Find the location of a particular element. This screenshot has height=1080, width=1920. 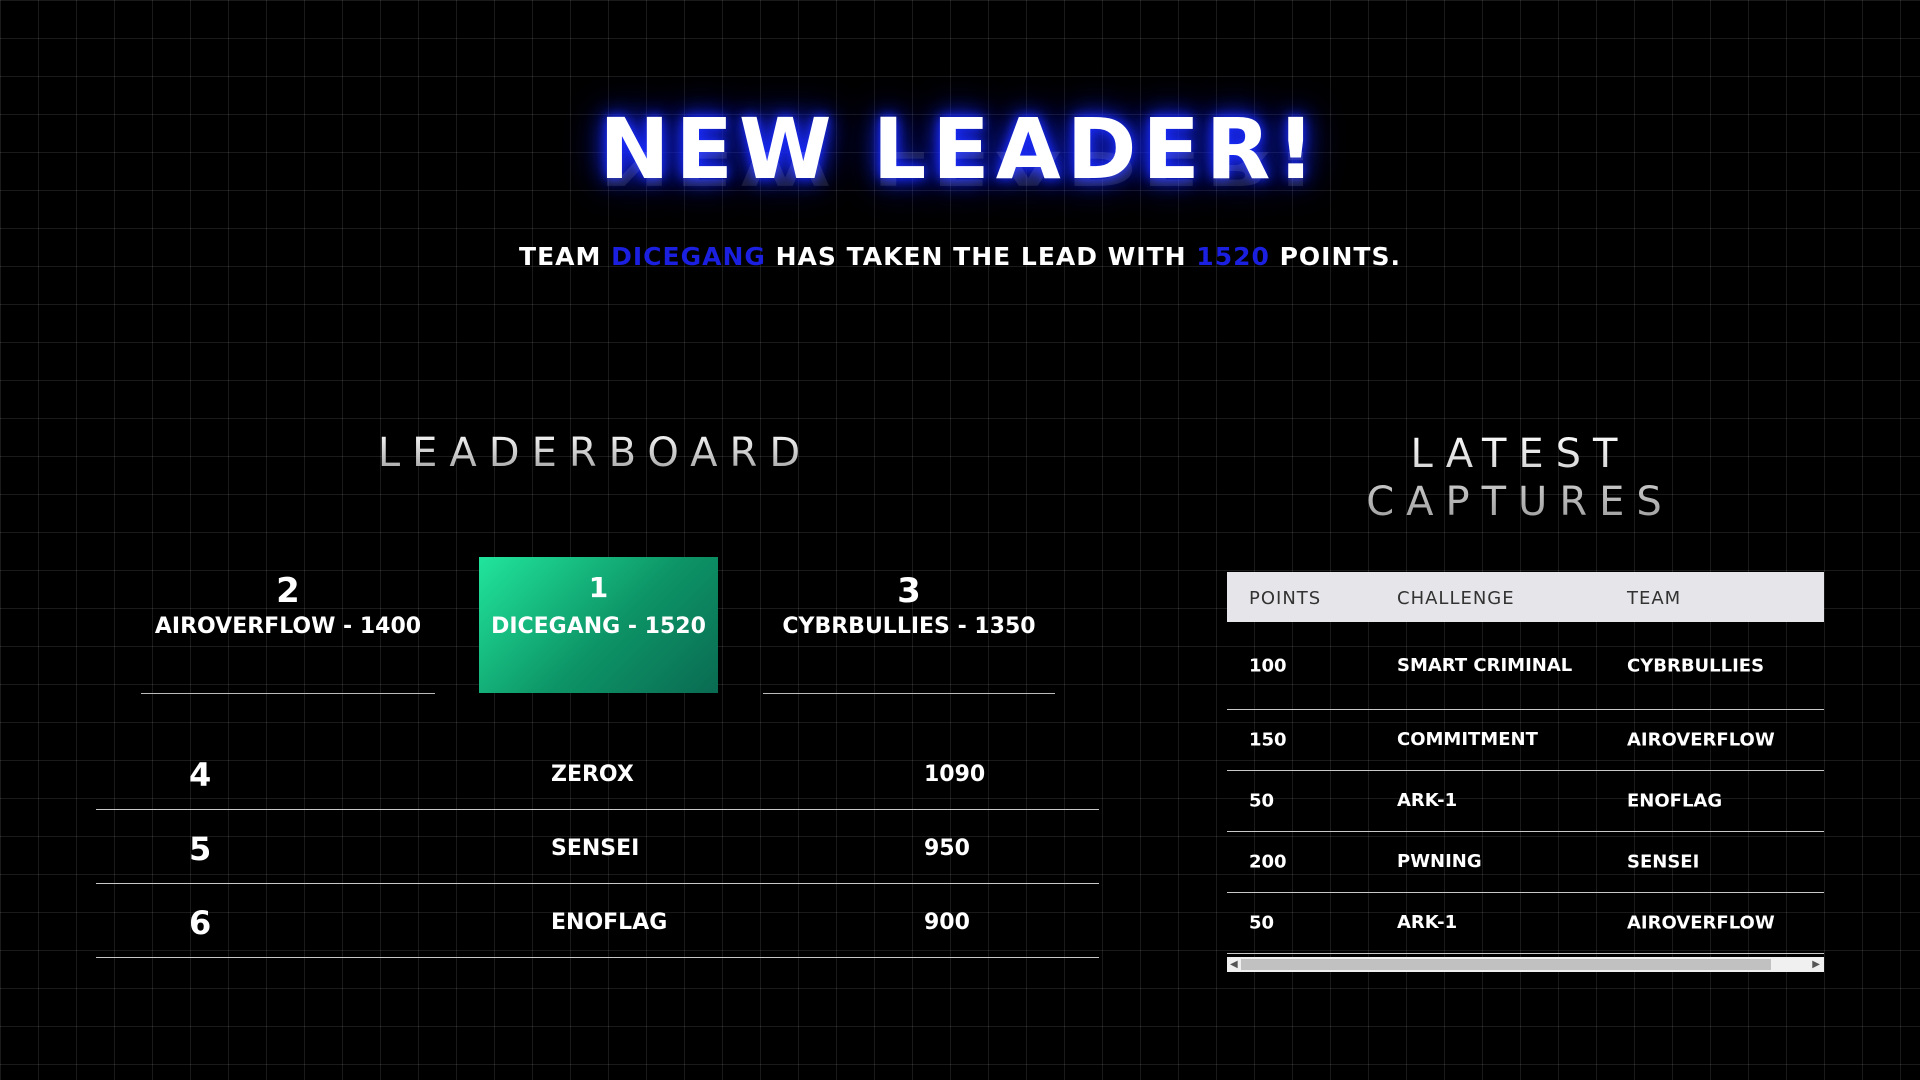

leaderboard-table: 4 ZEROX 1090 5 SENSEI 950 6 ENOFLAG 900 is located at coordinates (597, 847).